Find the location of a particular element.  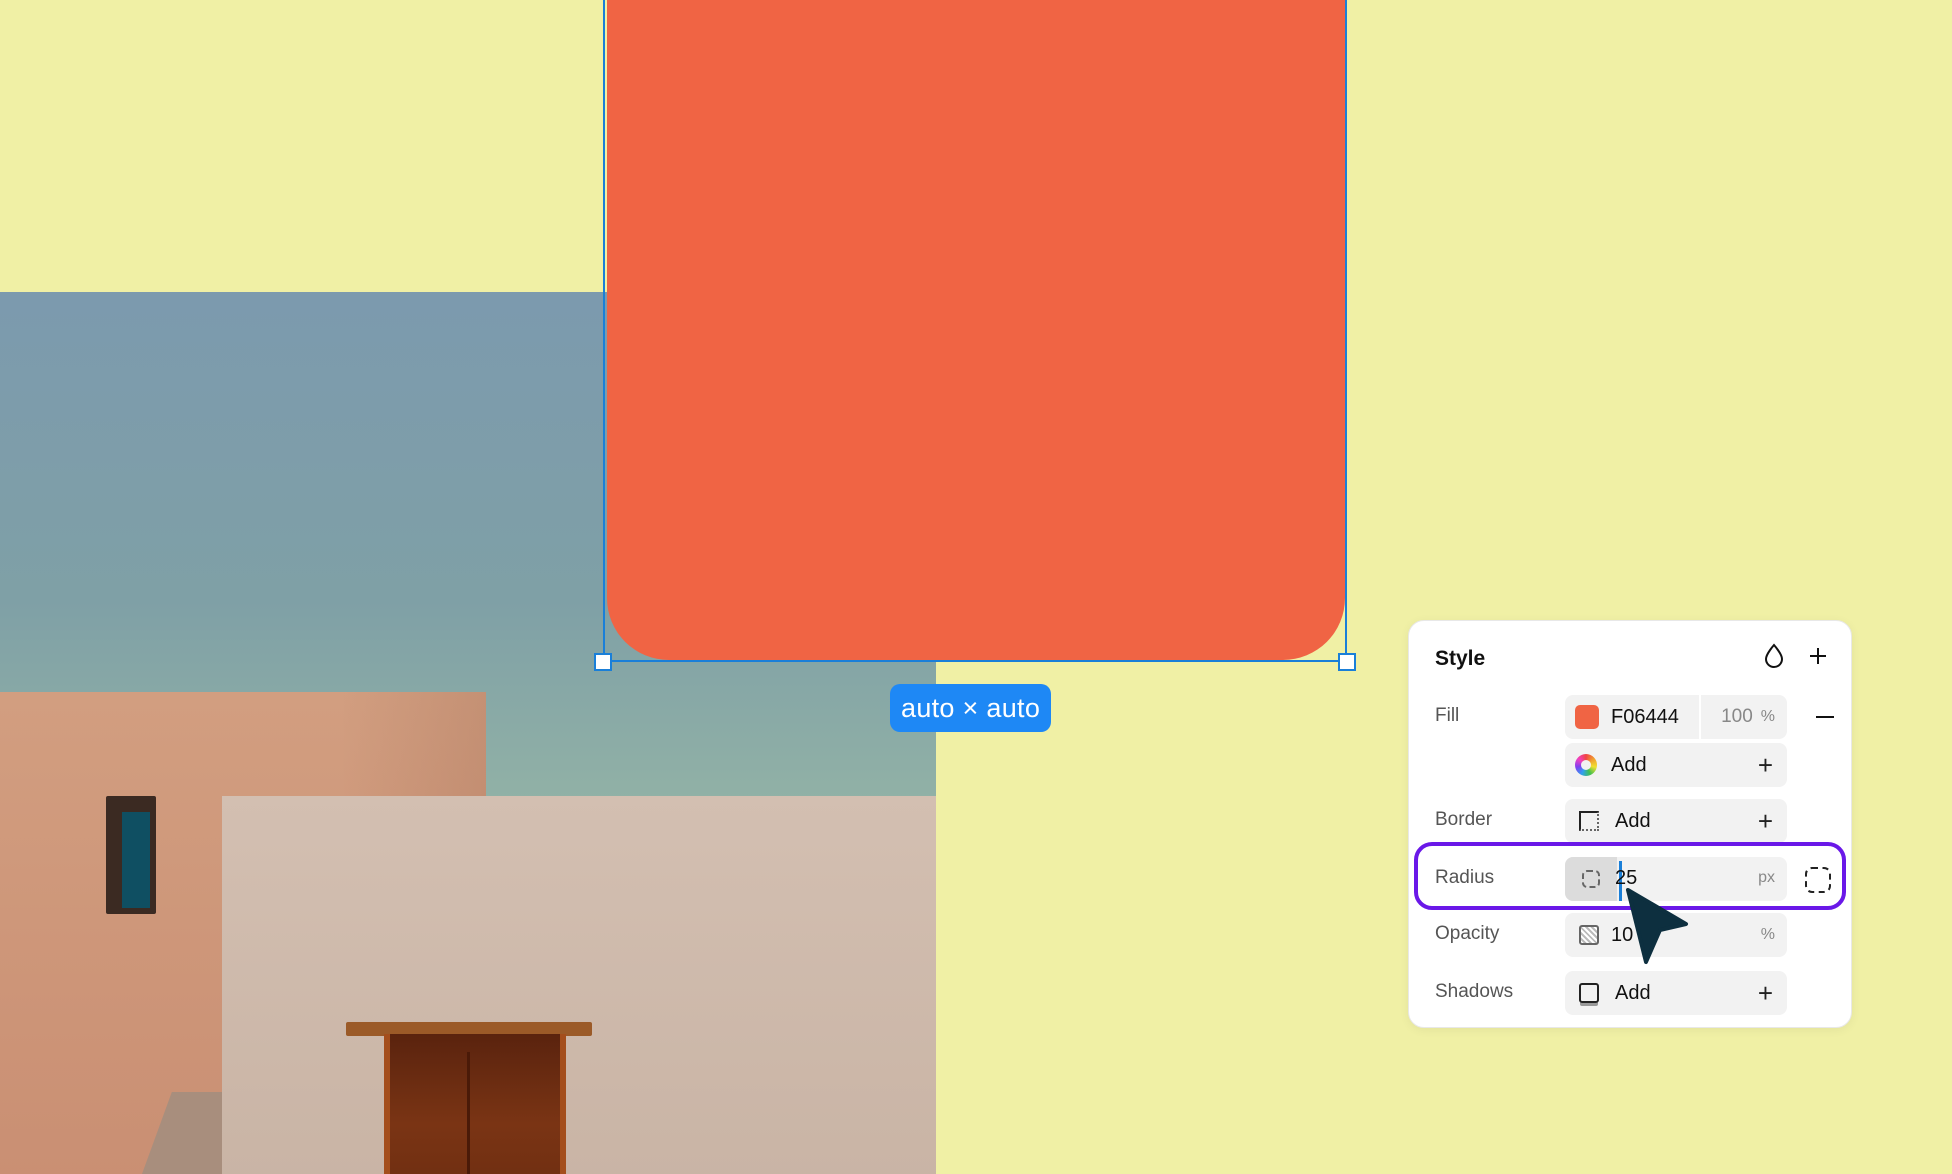

add-shadow-label: Add is located at coordinates (1633, 992).